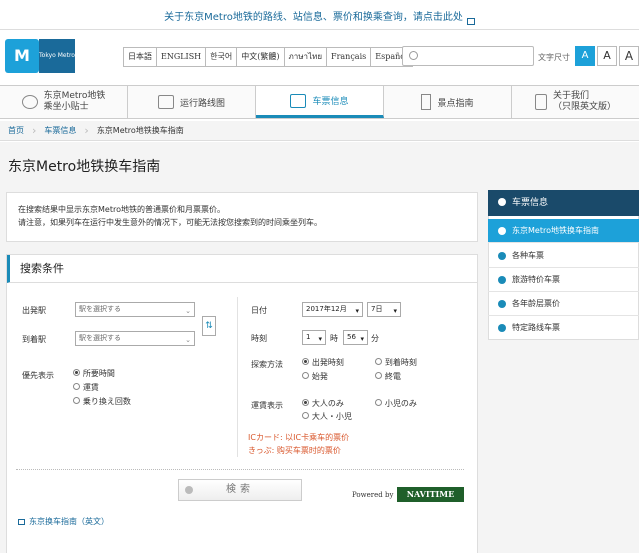 This screenshot has height=553, width=639. Describe the element at coordinates (140, 130) in the screenshot. I see `breadcrumb-current: 东京Metro地铁换车指南` at that location.